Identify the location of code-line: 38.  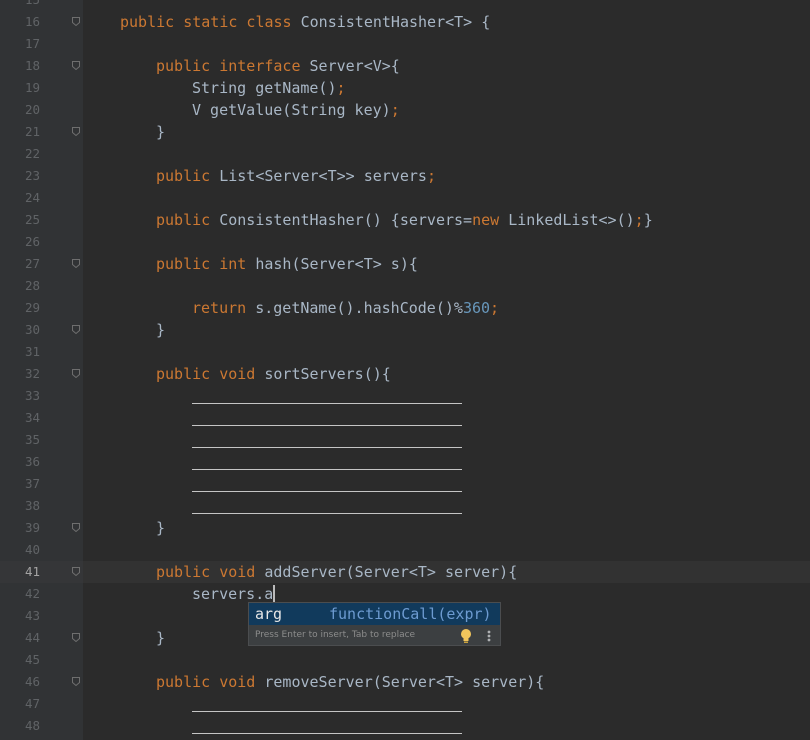
(405, 506).